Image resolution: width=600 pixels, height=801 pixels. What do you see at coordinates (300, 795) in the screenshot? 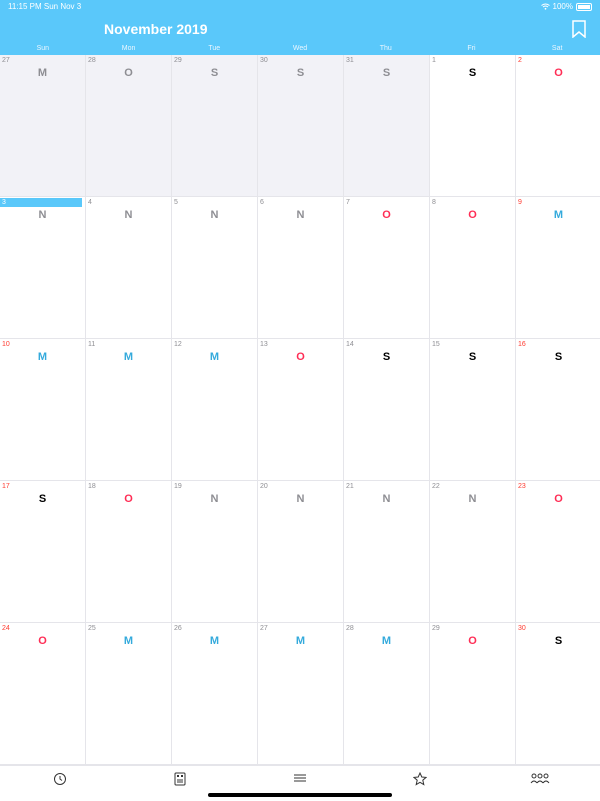
I see `home-indicator` at bounding box center [300, 795].